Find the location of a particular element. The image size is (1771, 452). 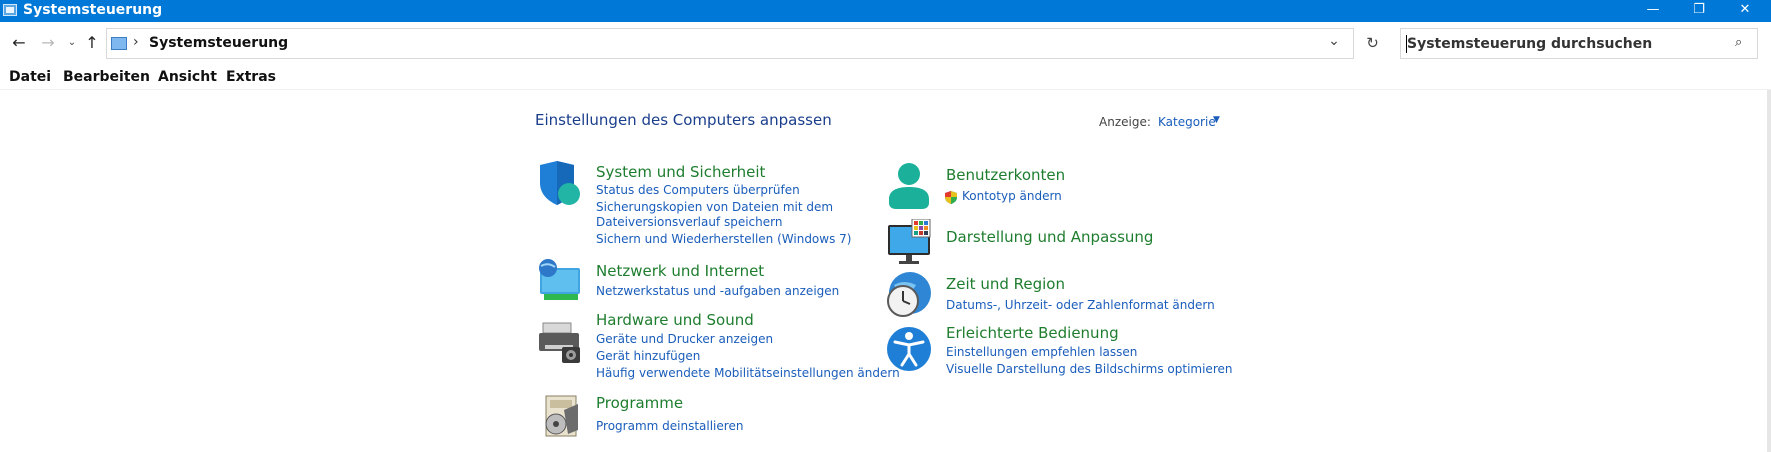

shield-icon is located at coordinates (559, 184).